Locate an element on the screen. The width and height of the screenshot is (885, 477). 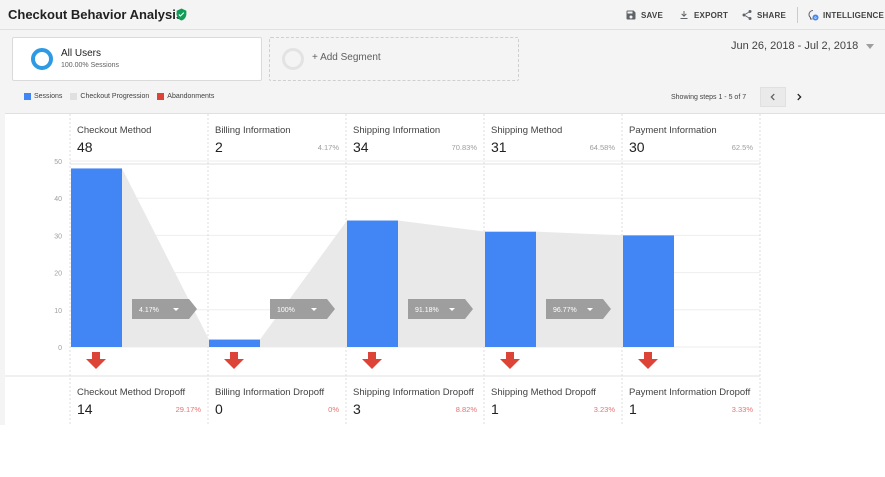
segment-sessions: 100.00% Sessions is located at coordinates (90, 65).